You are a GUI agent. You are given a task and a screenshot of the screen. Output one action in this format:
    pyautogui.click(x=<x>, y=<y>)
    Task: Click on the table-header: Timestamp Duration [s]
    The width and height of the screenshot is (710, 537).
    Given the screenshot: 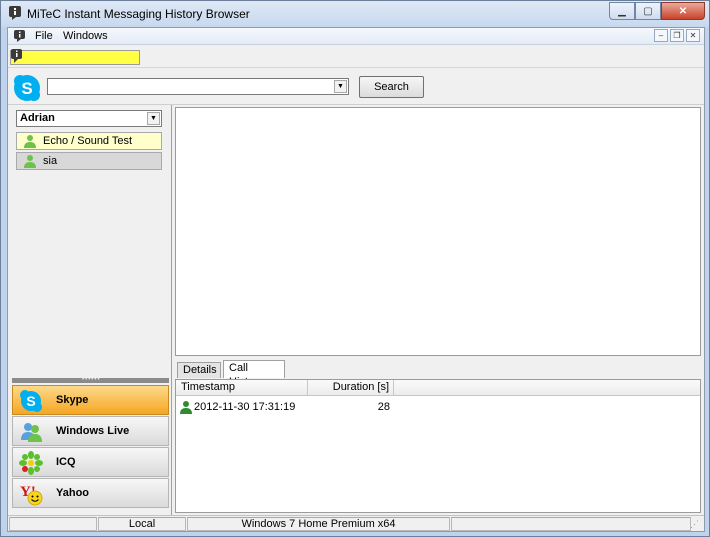 What is the action you would take?
    pyautogui.click(x=438, y=388)
    